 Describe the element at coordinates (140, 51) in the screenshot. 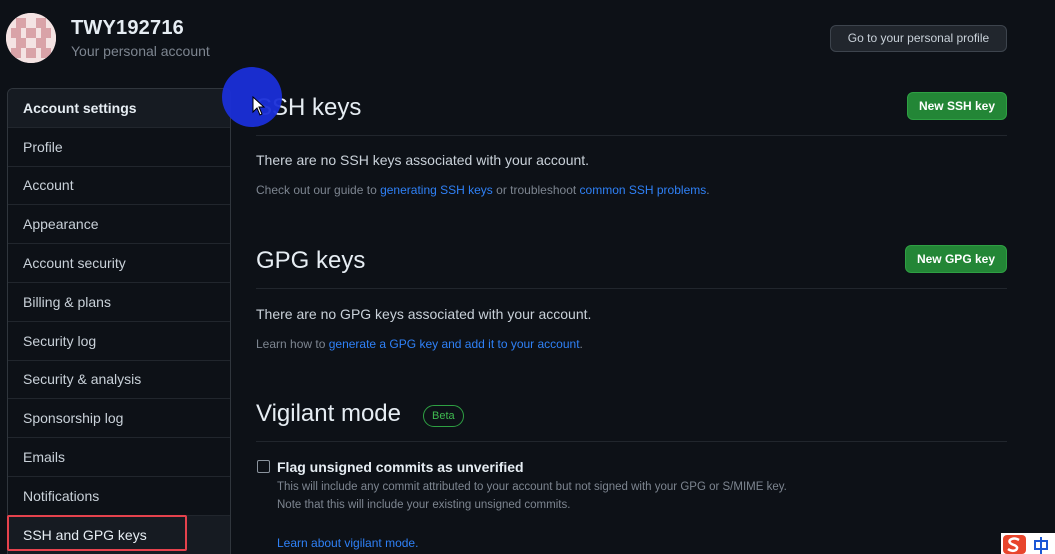

I see `account-type: Your personal account` at that location.